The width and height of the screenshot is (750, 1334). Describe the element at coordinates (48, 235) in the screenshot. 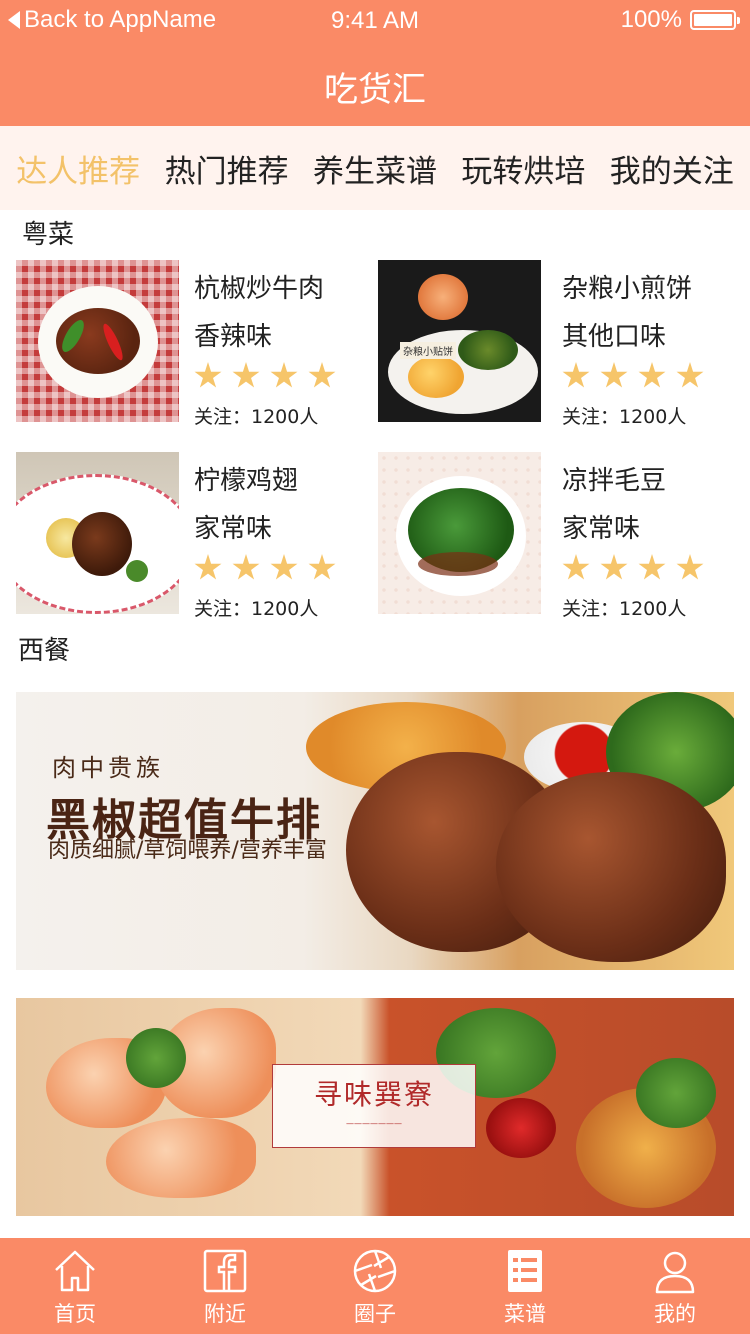

I see `section-label-cantonese: 粤菜` at that location.